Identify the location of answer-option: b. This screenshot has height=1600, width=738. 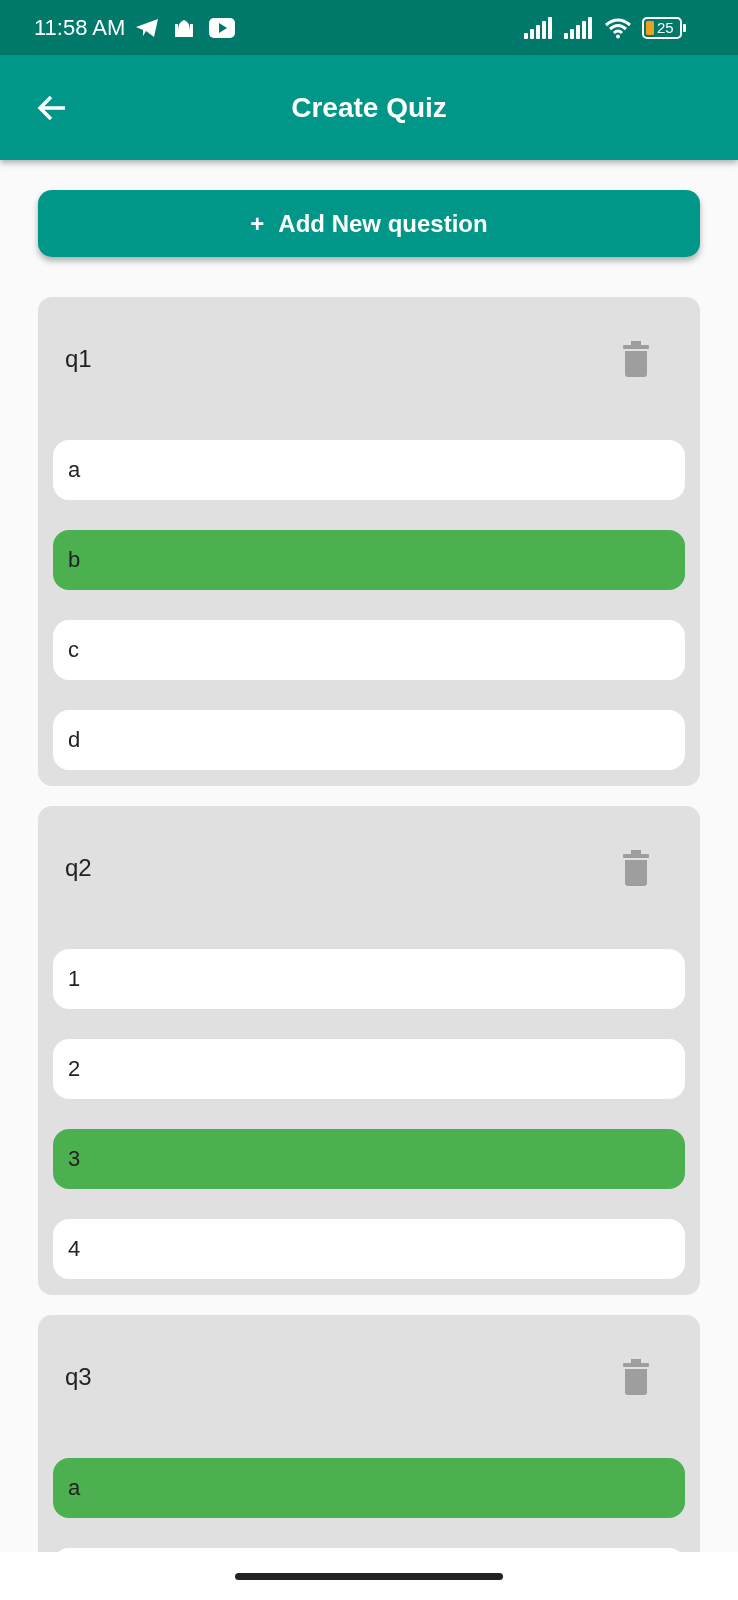
(369, 560).